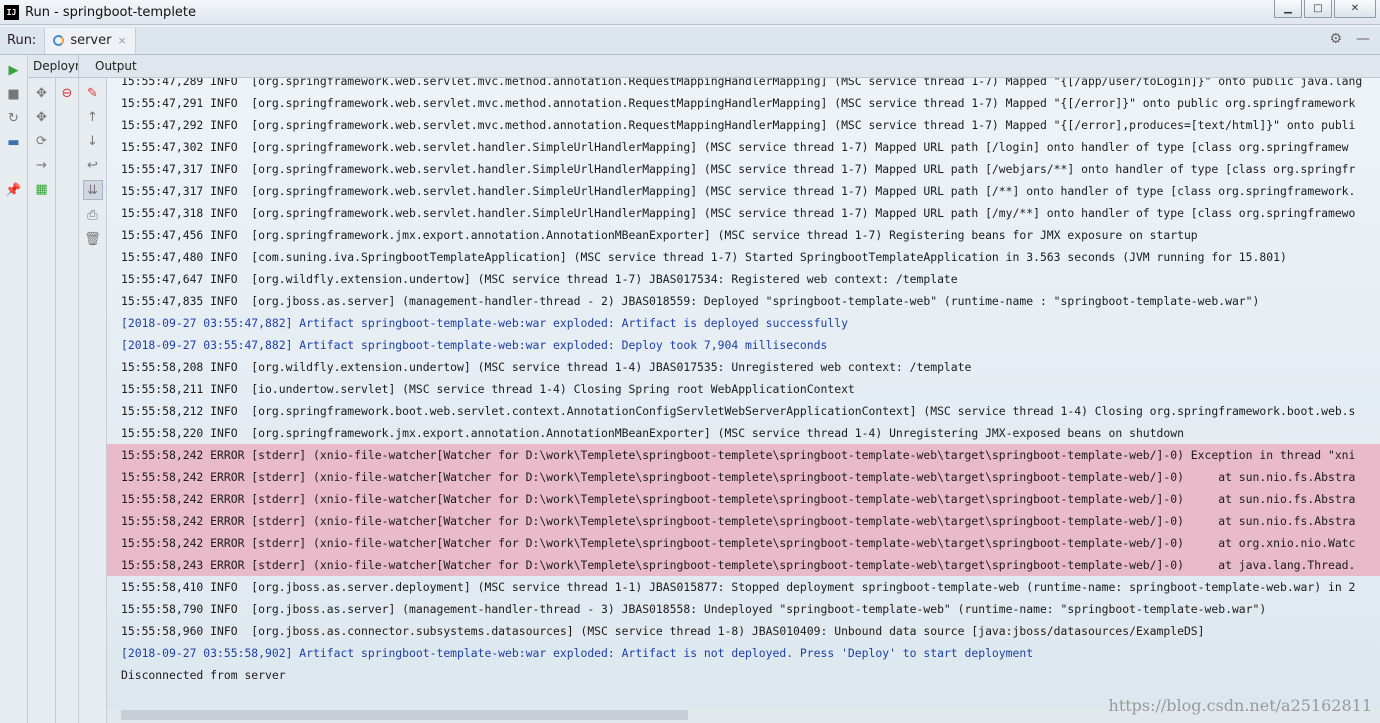  What do you see at coordinates (14, 70) in the screenshot?
I see `run-icon: ▶` at bounding box center [14, 70].